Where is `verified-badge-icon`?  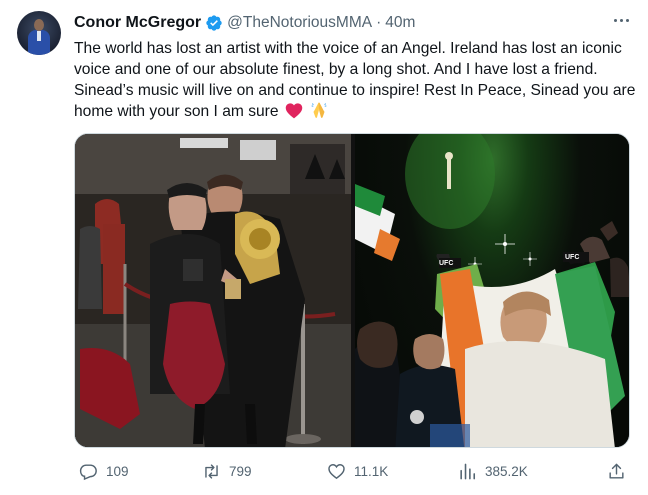 verified-badge-icon is located at coordinates (214, 23).